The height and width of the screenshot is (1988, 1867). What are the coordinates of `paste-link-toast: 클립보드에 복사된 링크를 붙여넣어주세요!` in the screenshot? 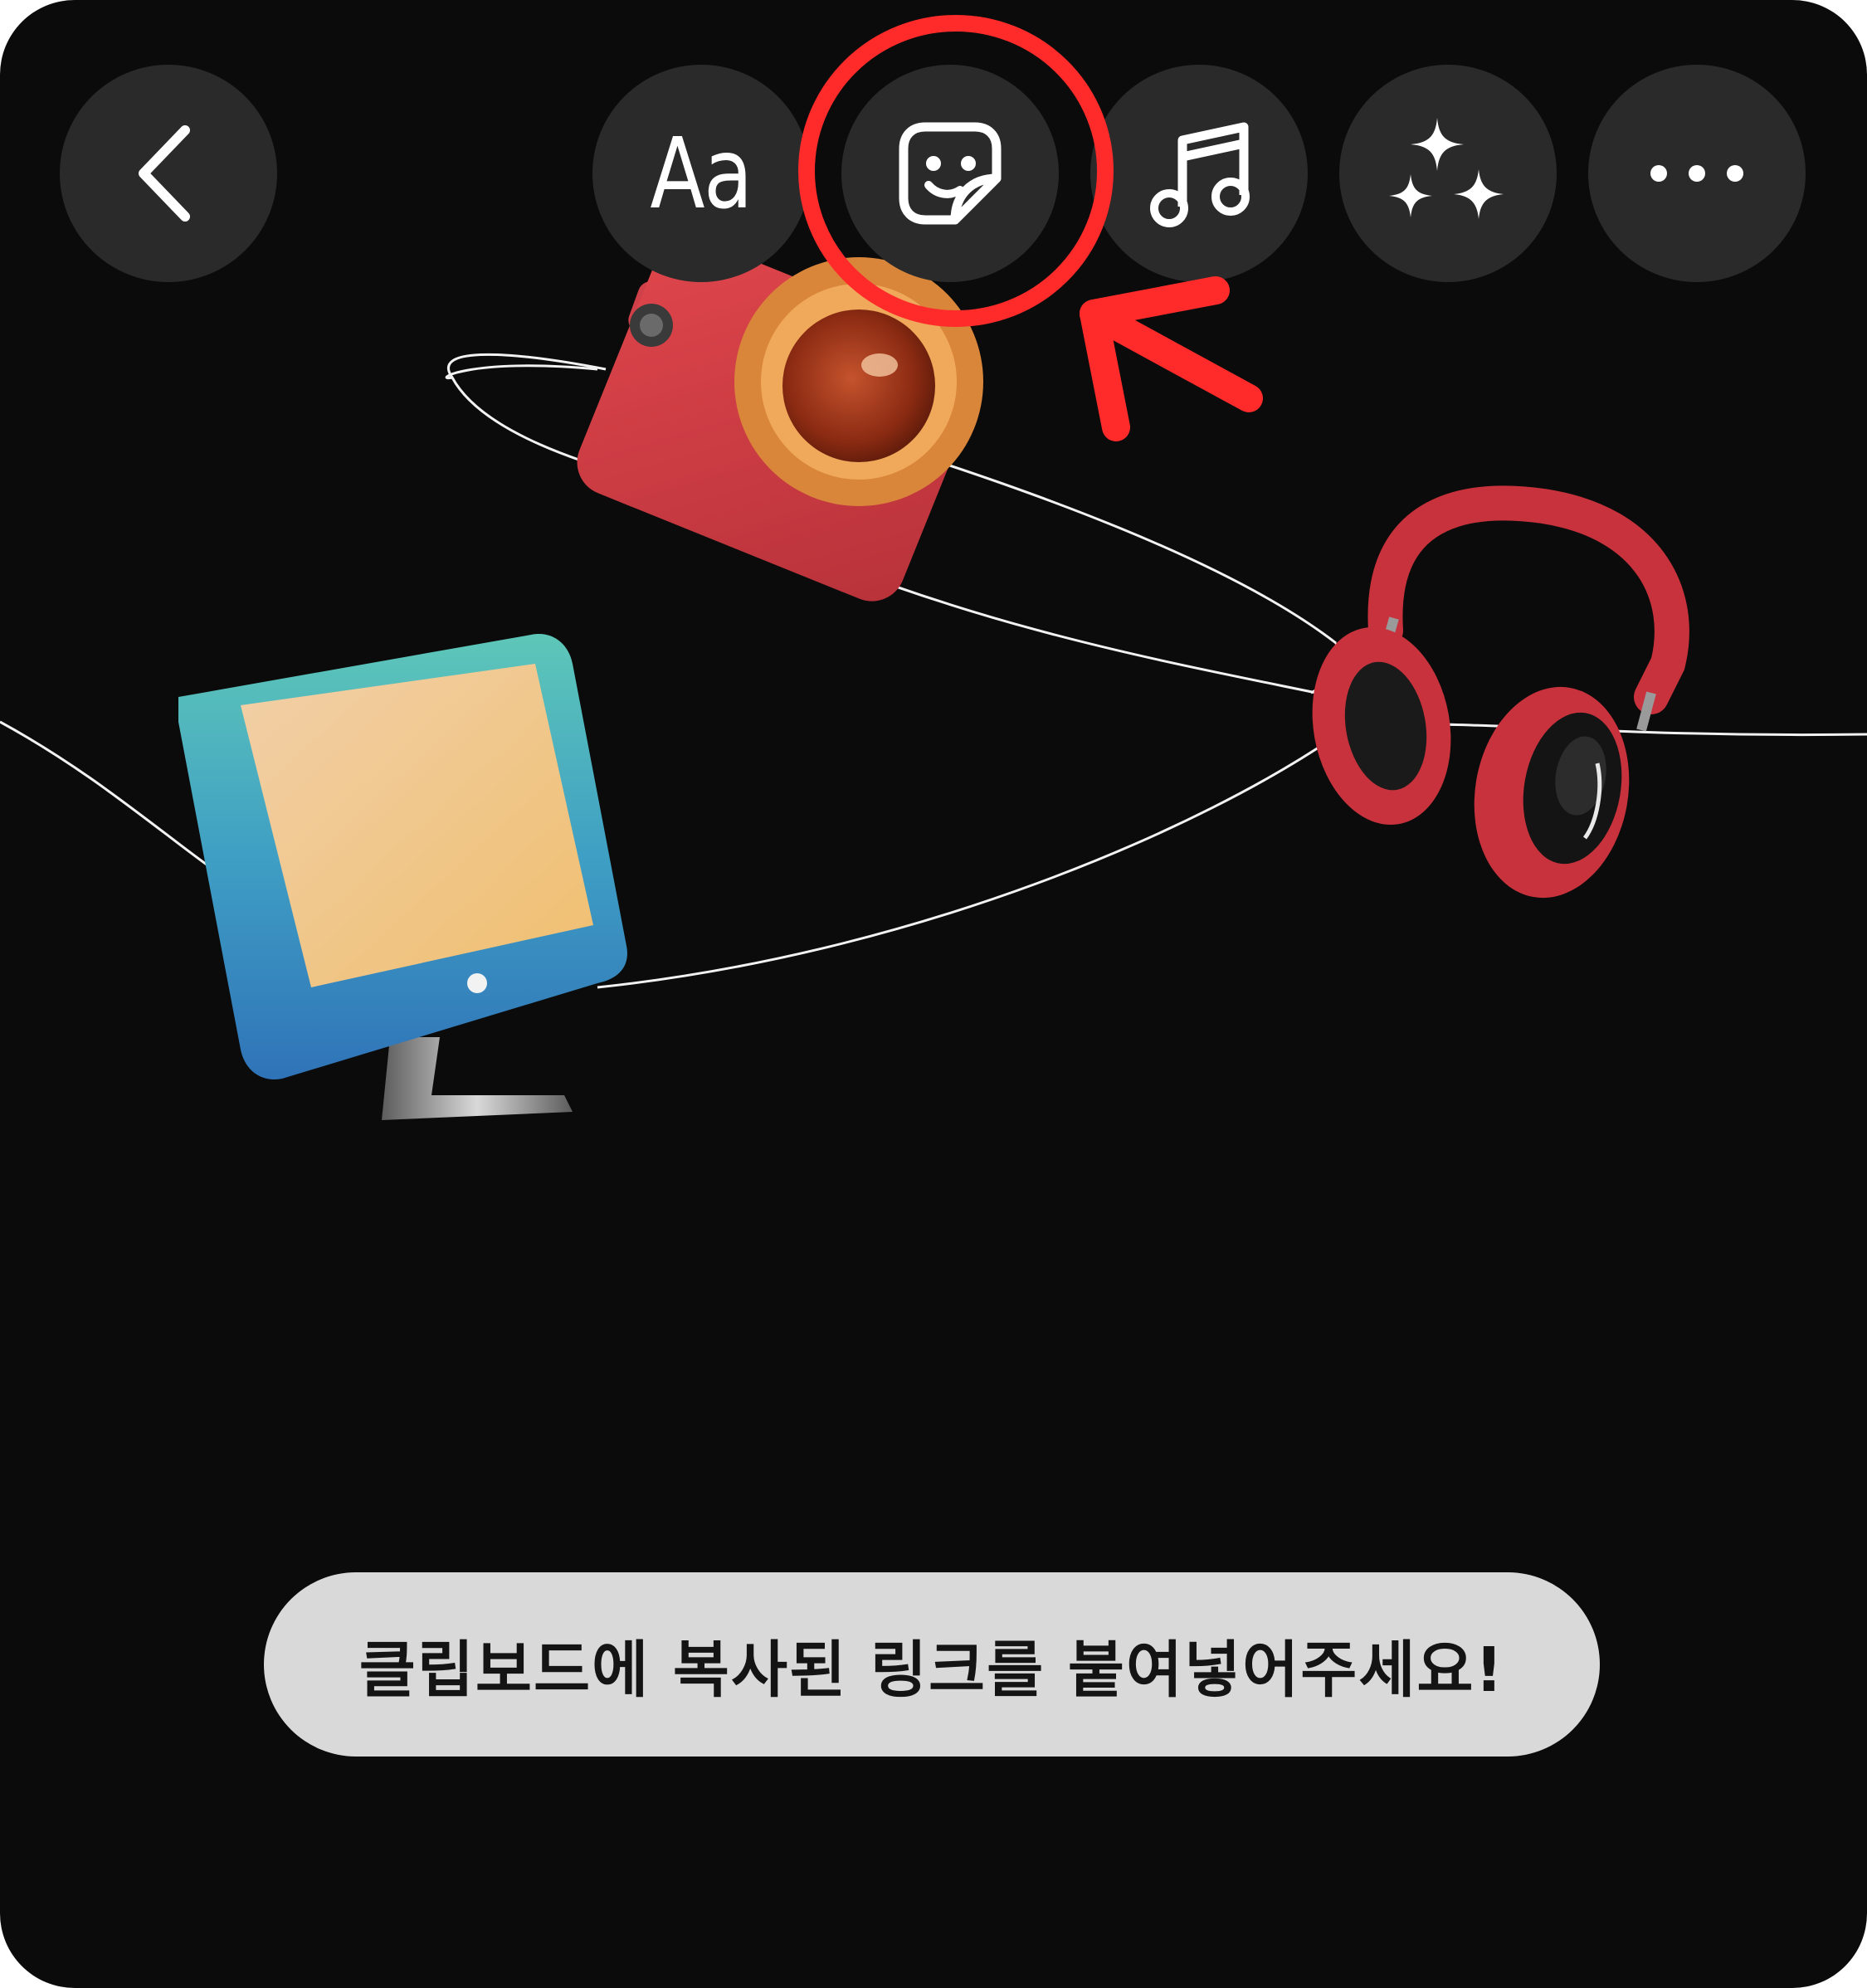 It's located at (932, 1664).